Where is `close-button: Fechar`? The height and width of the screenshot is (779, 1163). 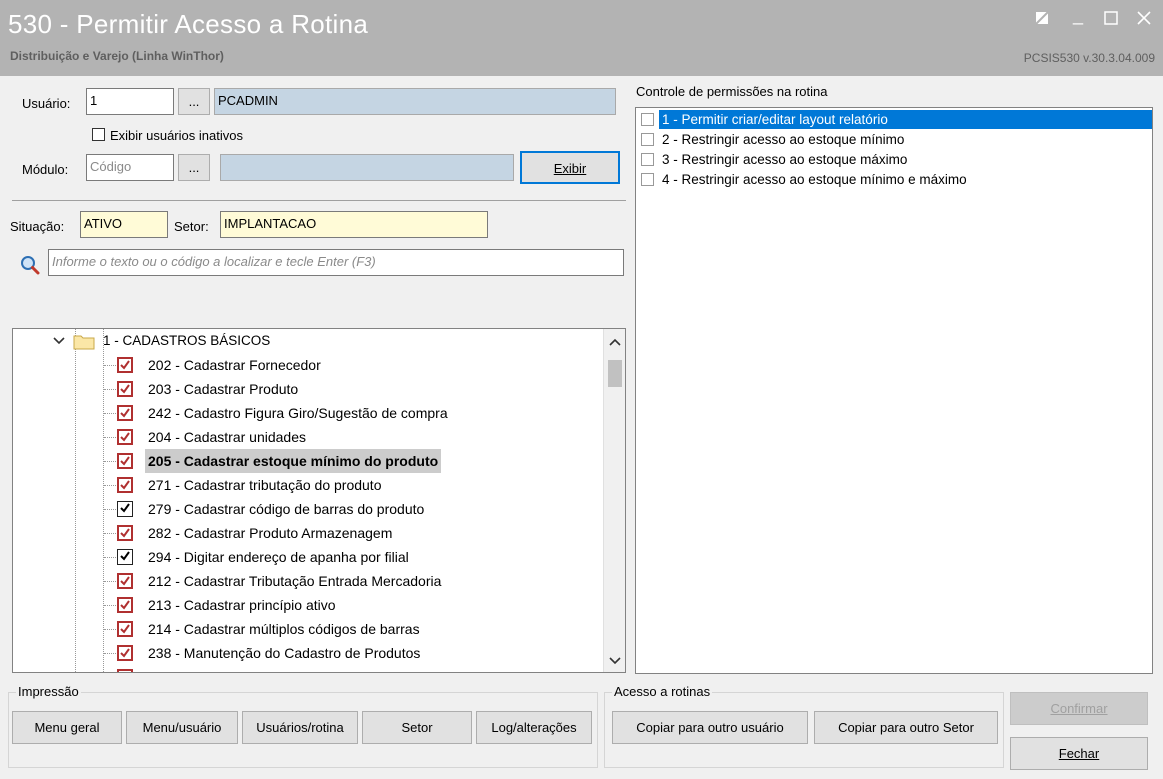 close-button: Fechar is located at coordinates (1079, 753).